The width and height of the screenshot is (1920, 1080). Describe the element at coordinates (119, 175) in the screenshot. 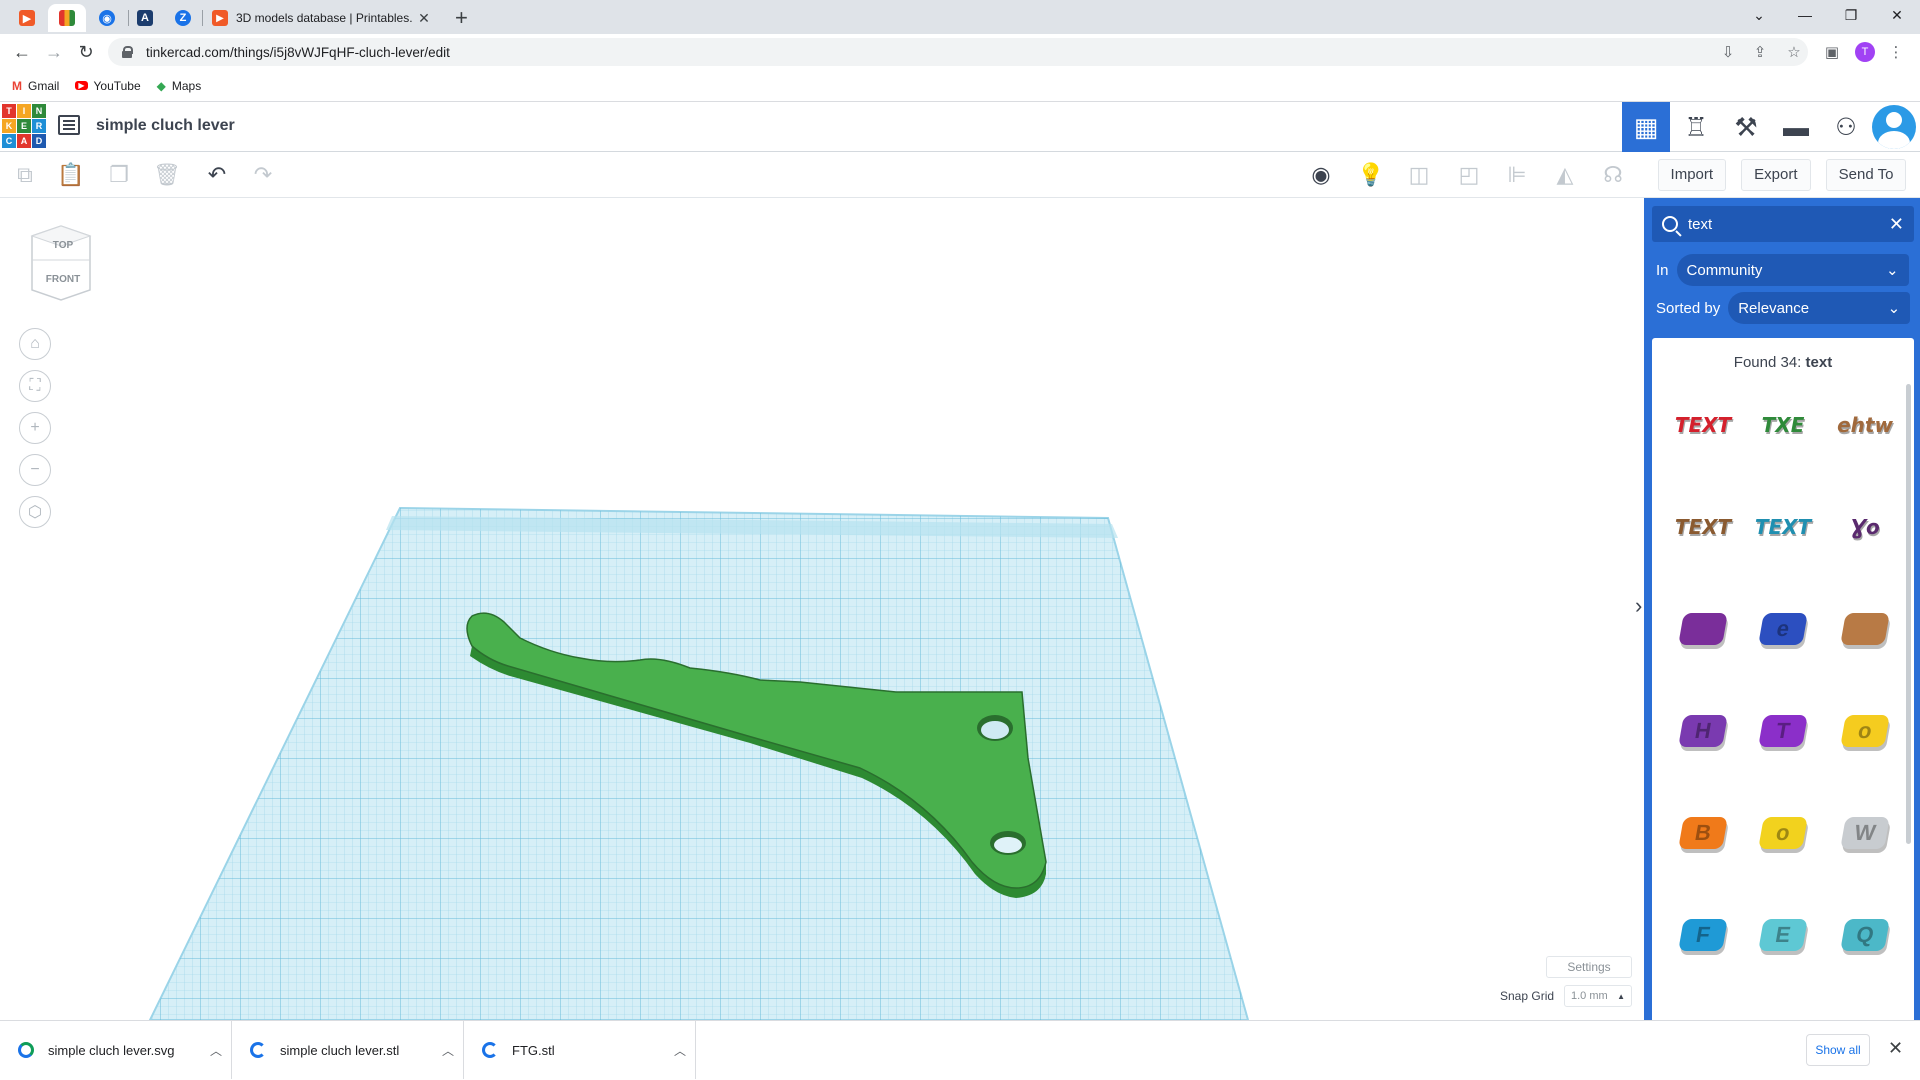

I see `duplicate-icon: ❐` at that location.